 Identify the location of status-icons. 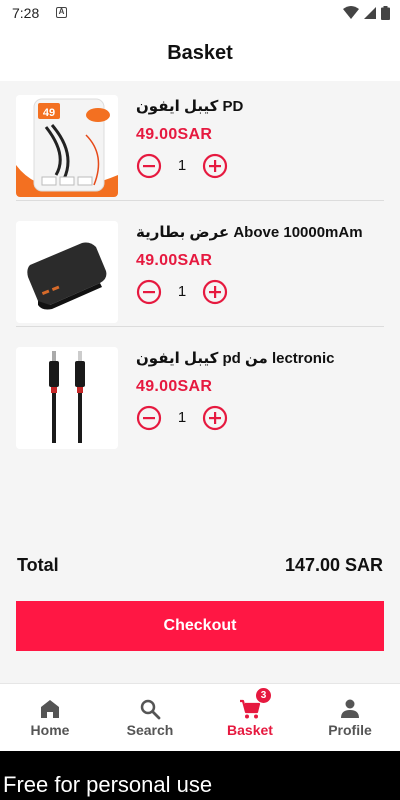
(366, 13).